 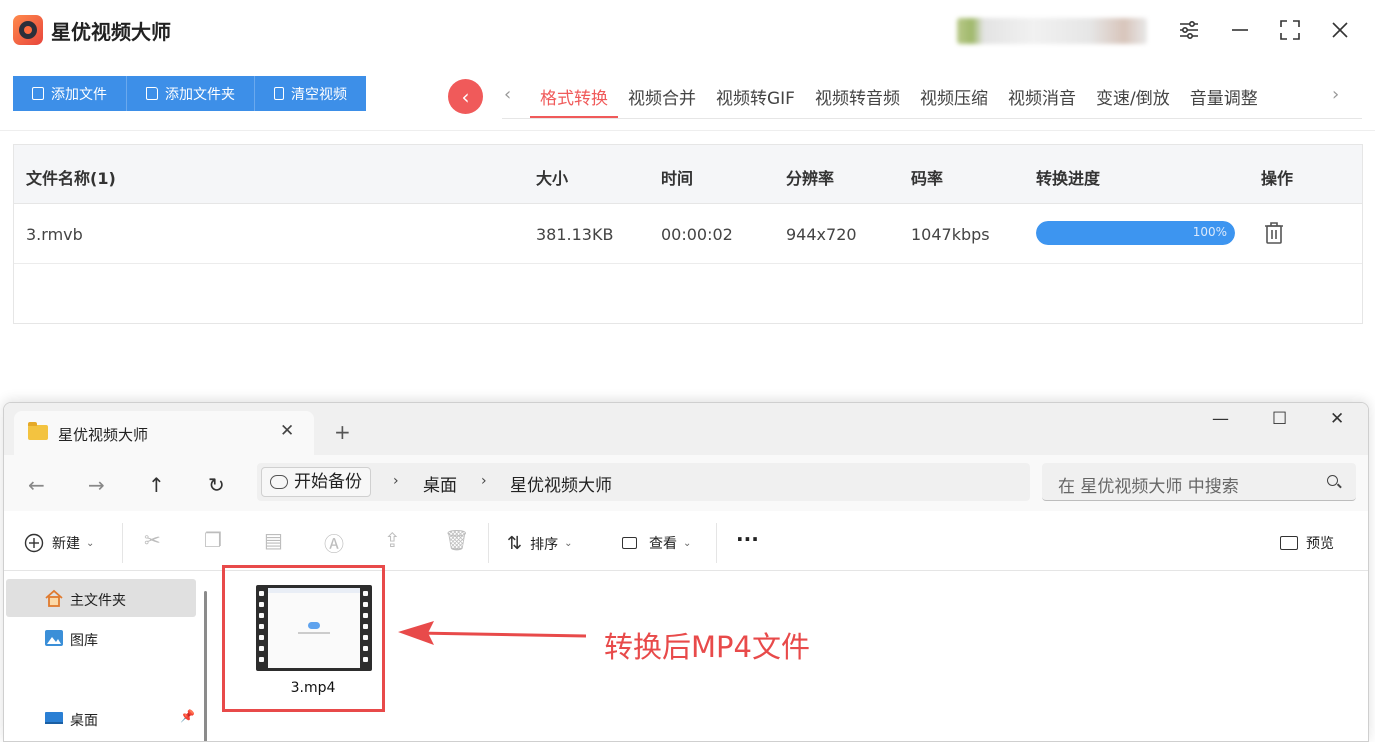 I want to click on cell-file-name: 3.rmvb, so click(x=54, y=234).